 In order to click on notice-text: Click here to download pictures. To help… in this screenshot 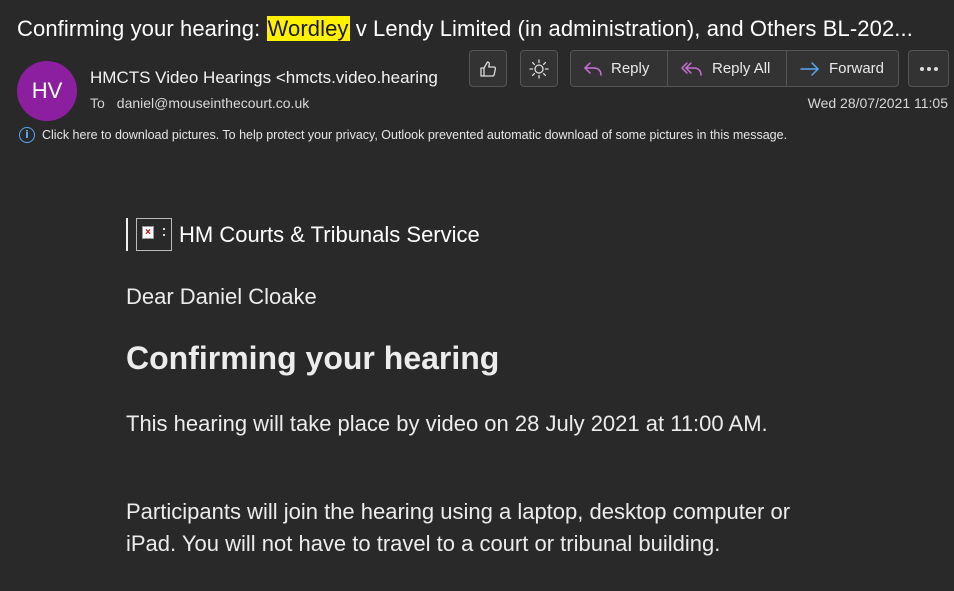, I will do `click(415, 135)`.